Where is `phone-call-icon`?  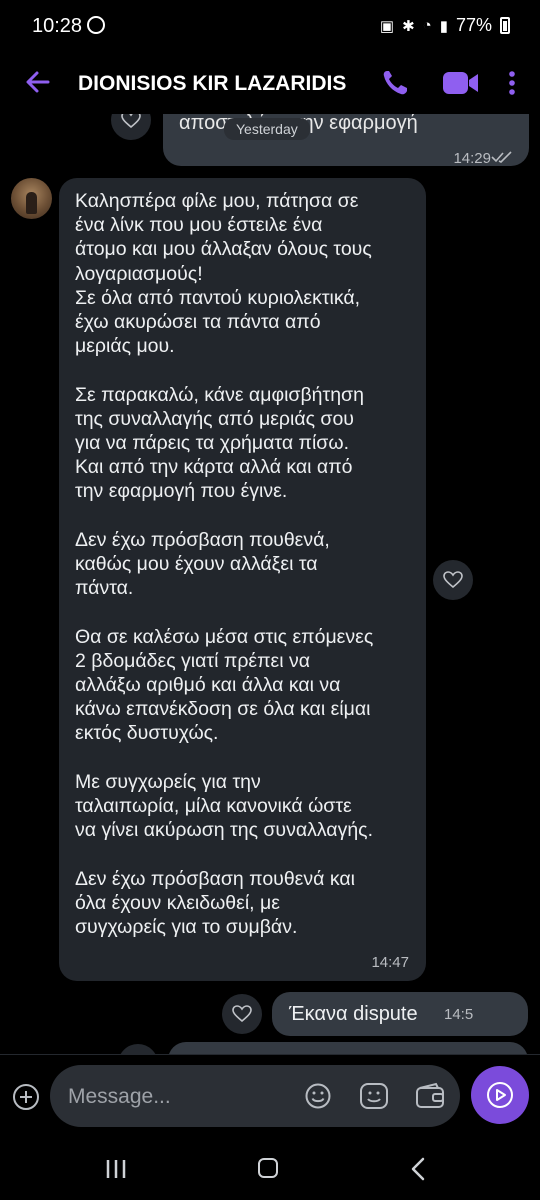 phone-call-icon is located at coordinates (395, 85).